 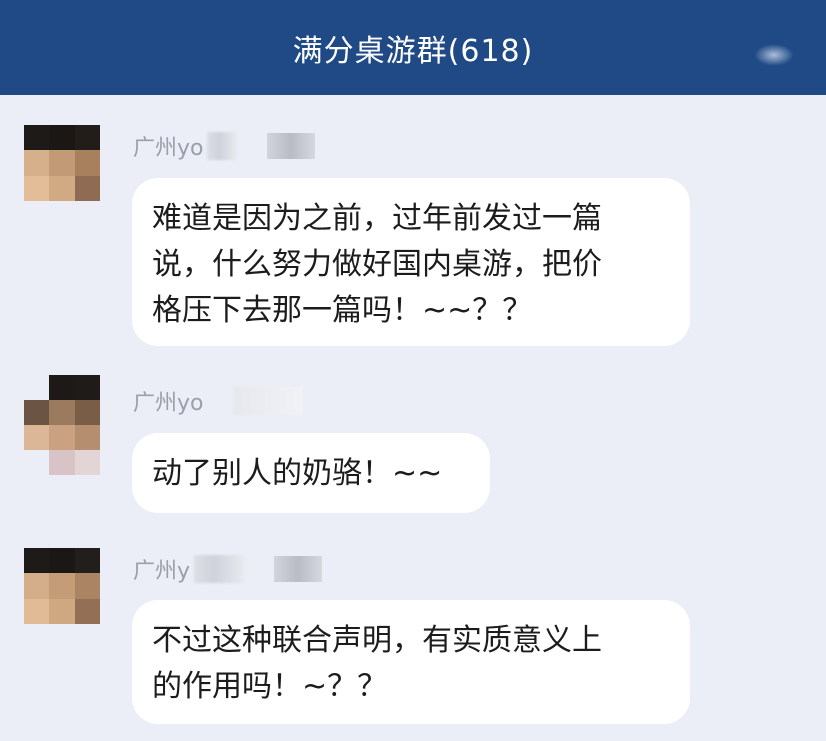 What do you see at coordinates (270, 686) in the screenshot?
I see `message-line: 的作用吗！~？？` at bounding box center [270, 686].